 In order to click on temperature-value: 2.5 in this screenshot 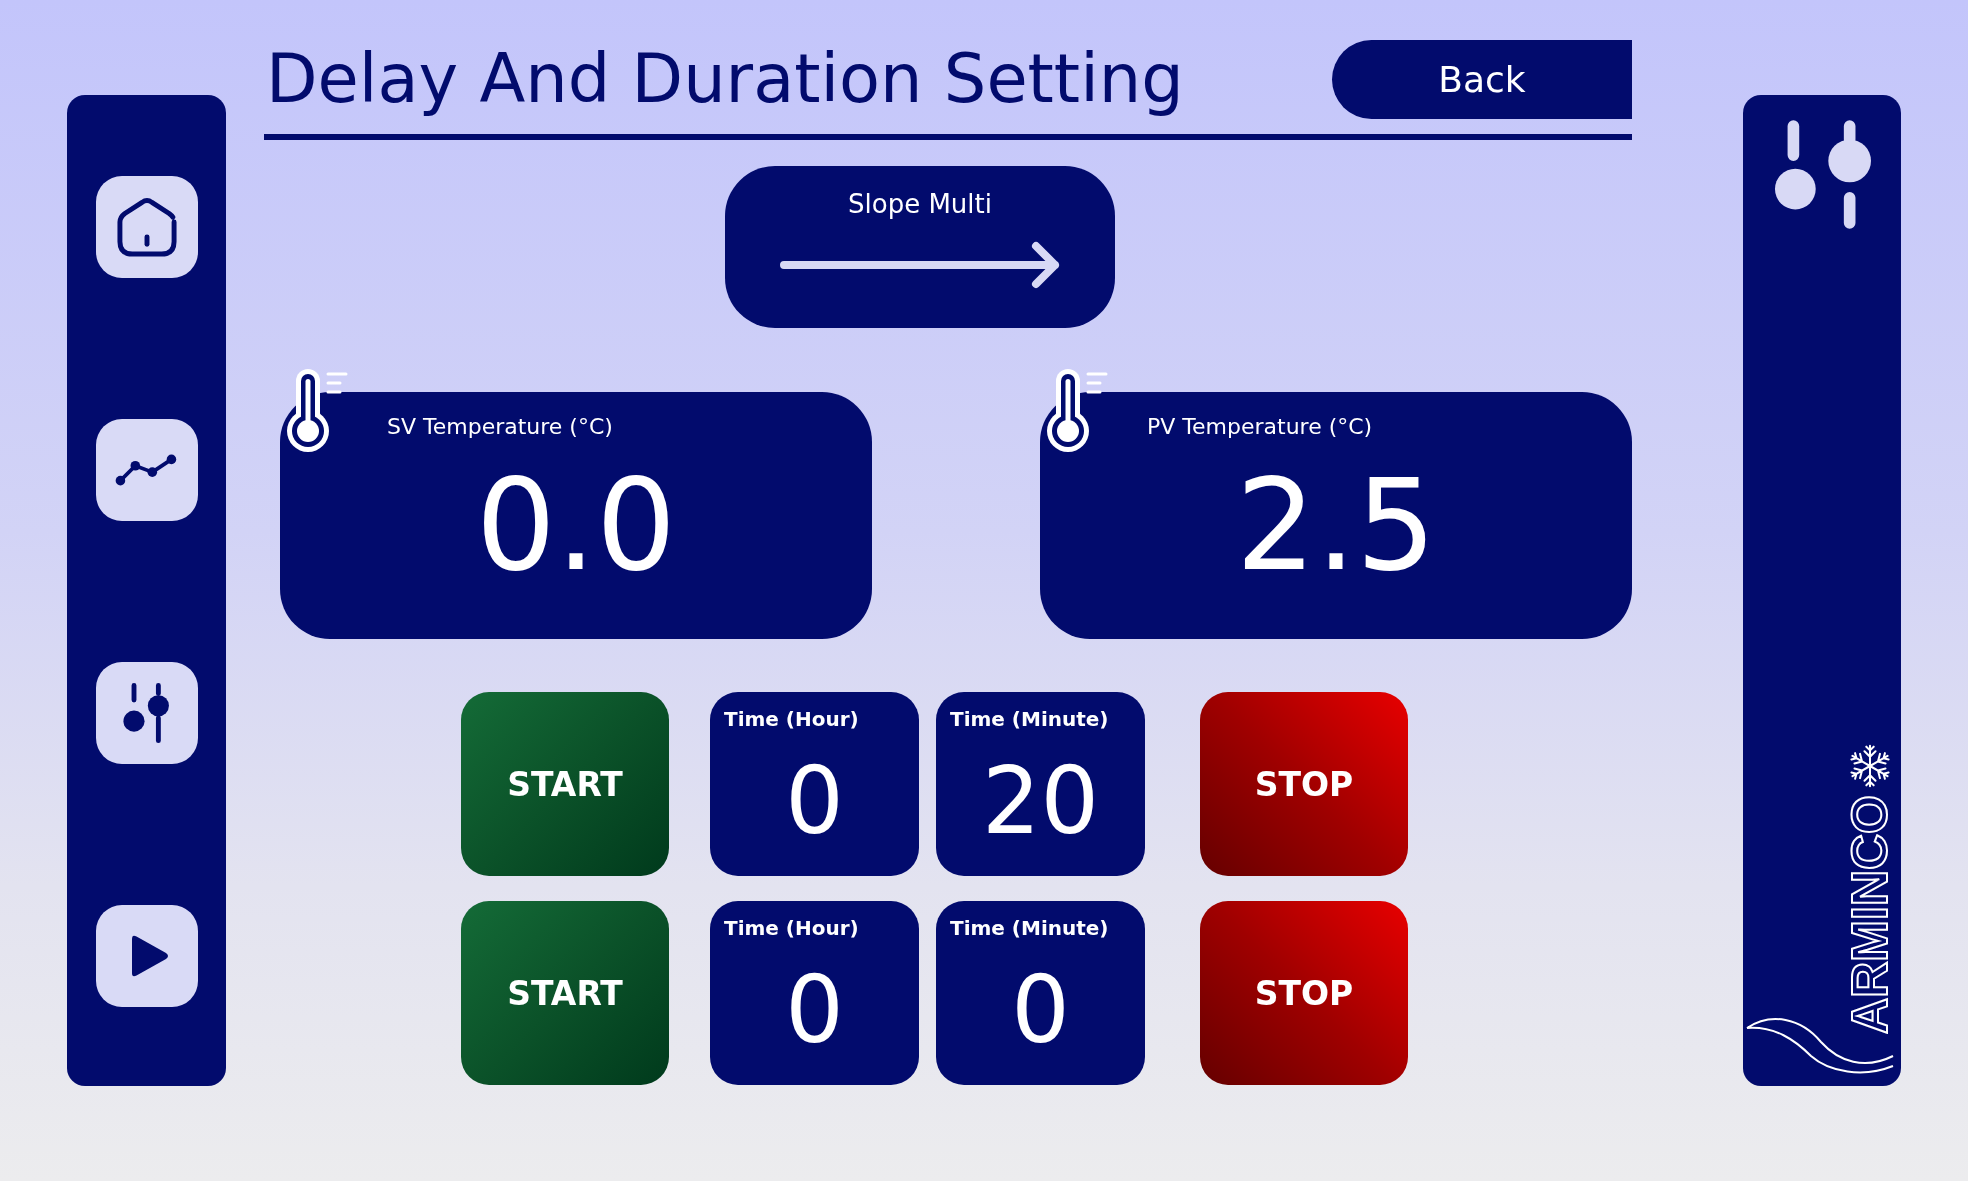, I will do `click(1336, 526)`.